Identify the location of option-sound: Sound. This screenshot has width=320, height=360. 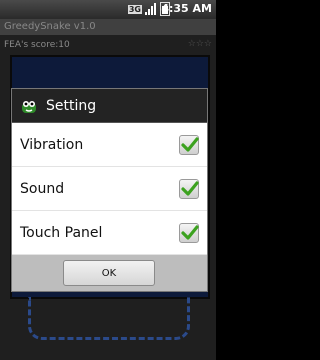
(109, 189).